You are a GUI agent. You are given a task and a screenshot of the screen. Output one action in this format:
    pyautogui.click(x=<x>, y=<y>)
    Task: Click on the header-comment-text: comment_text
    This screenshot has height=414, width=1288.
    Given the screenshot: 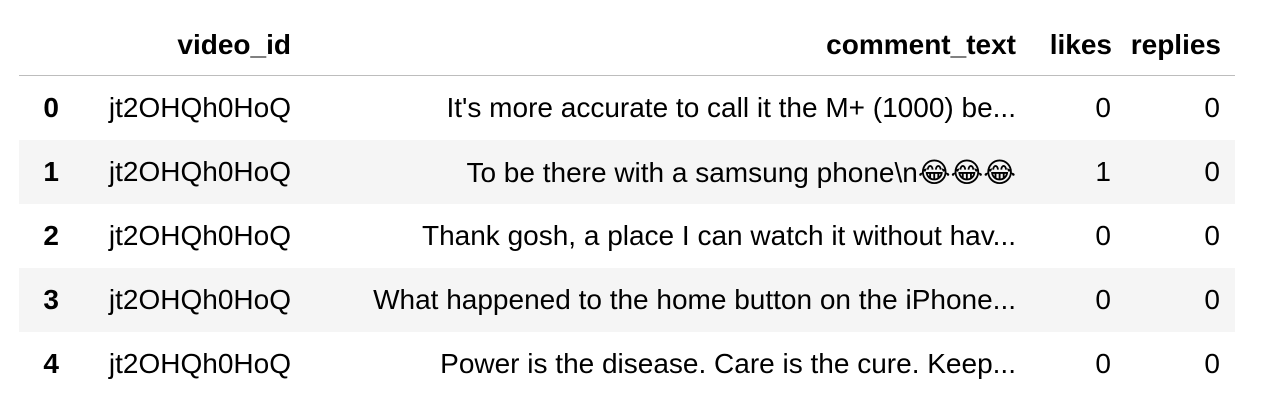 What is the action you would take?
    pyautogui.click(x=667, y=45)
    